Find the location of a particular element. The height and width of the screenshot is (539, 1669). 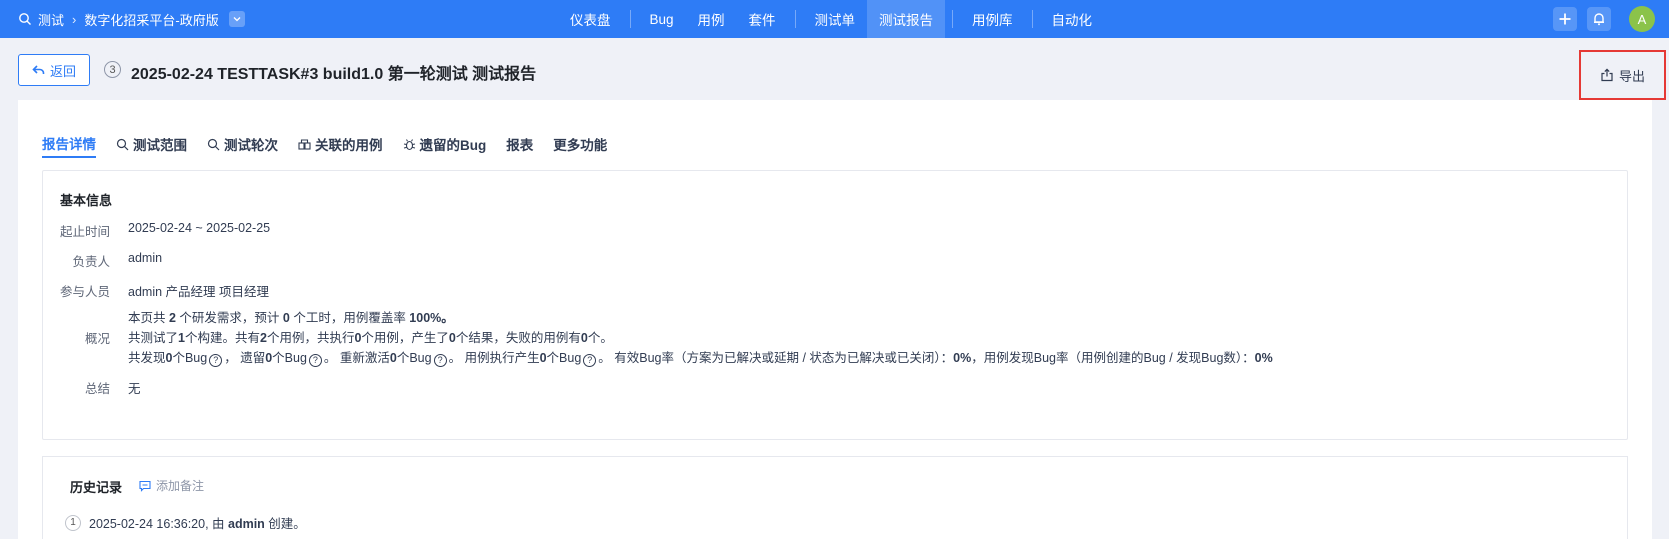

nav-suites: 套件 is located at coordinates (762, 19).